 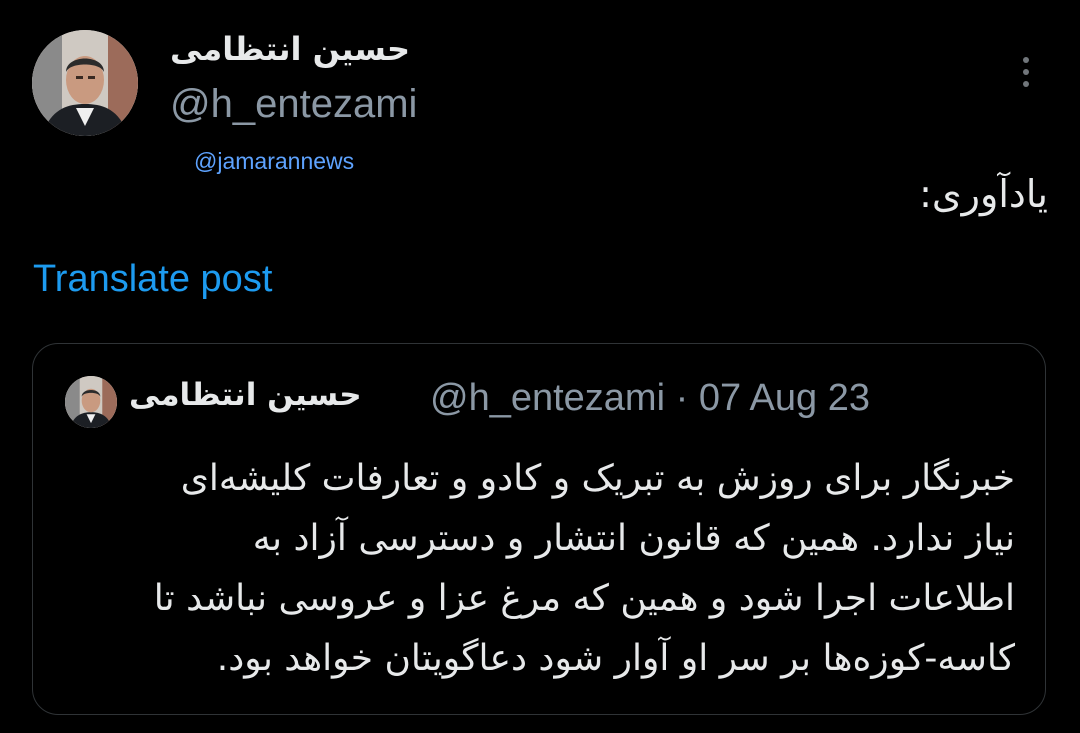 I want to click on translate-post-link: Translate post, so click(x=152, y=279).